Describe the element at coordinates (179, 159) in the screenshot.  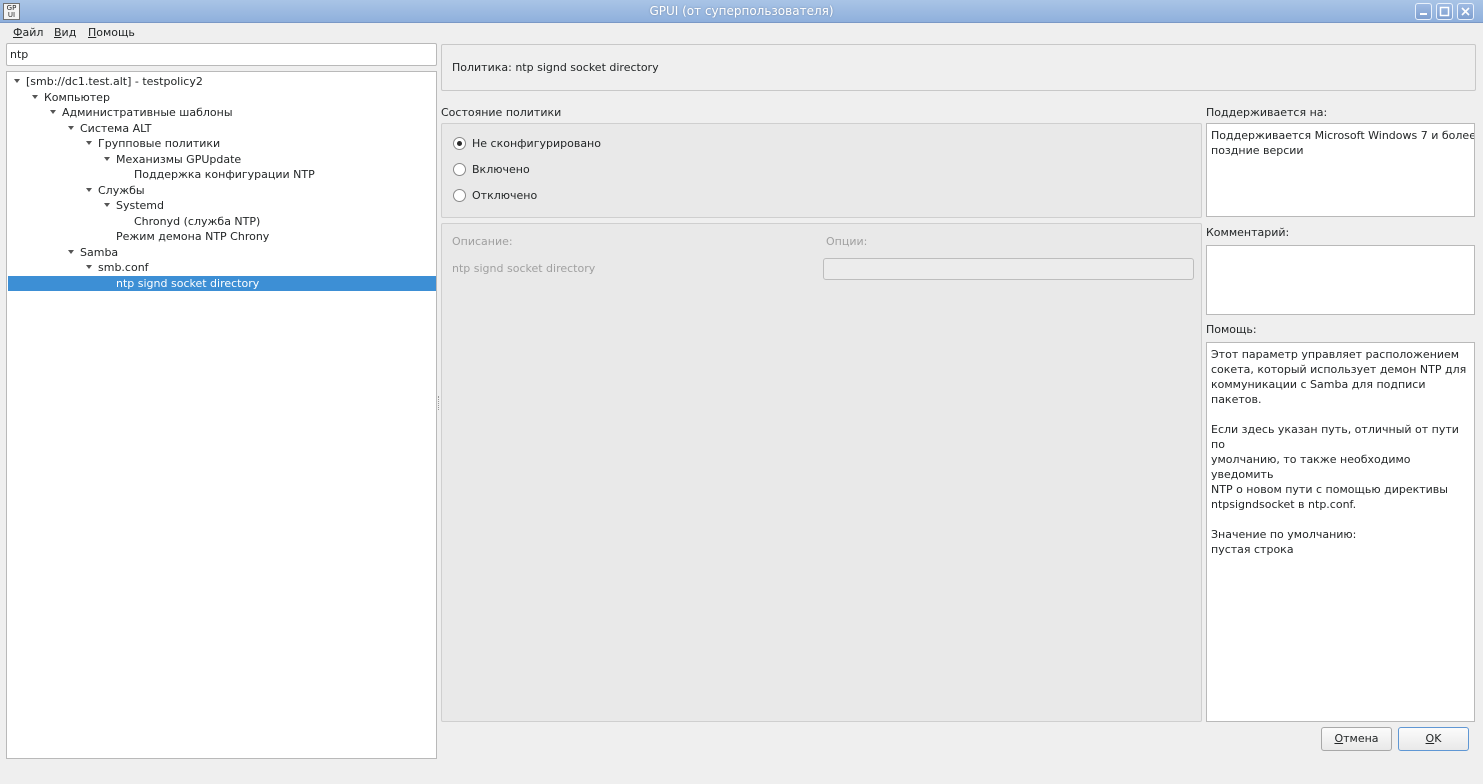
I see `tree-item-label: Механизмы GPUpdate` at that location.